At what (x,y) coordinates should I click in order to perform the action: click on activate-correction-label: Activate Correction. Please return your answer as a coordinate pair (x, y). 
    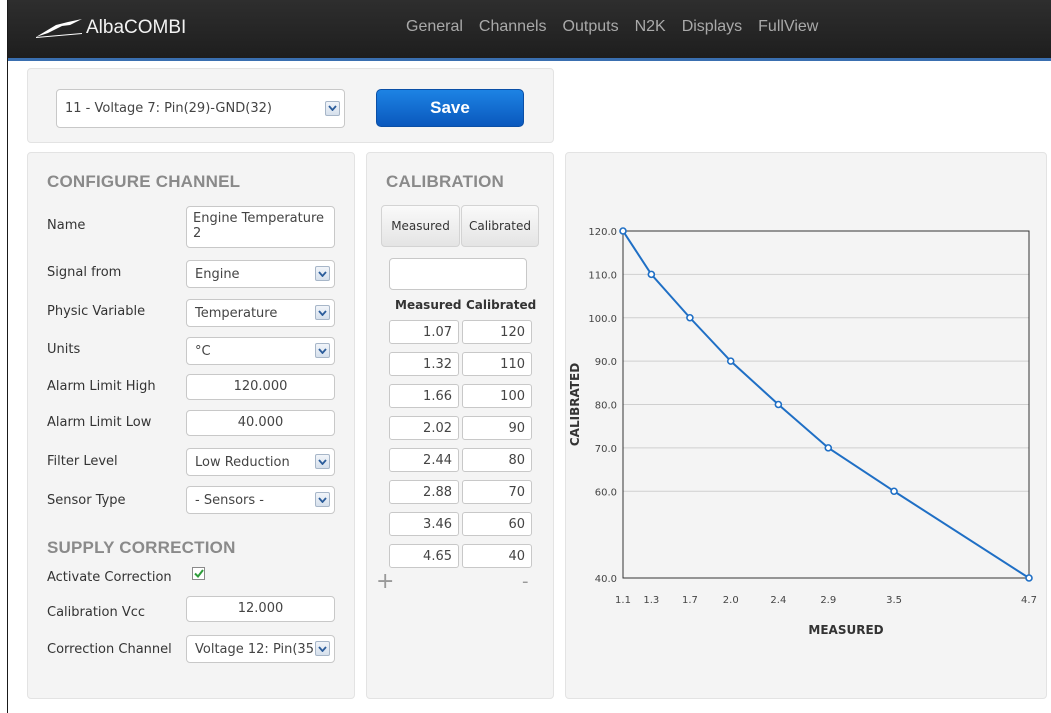
    Looking at the image, I should click on (109, 577).